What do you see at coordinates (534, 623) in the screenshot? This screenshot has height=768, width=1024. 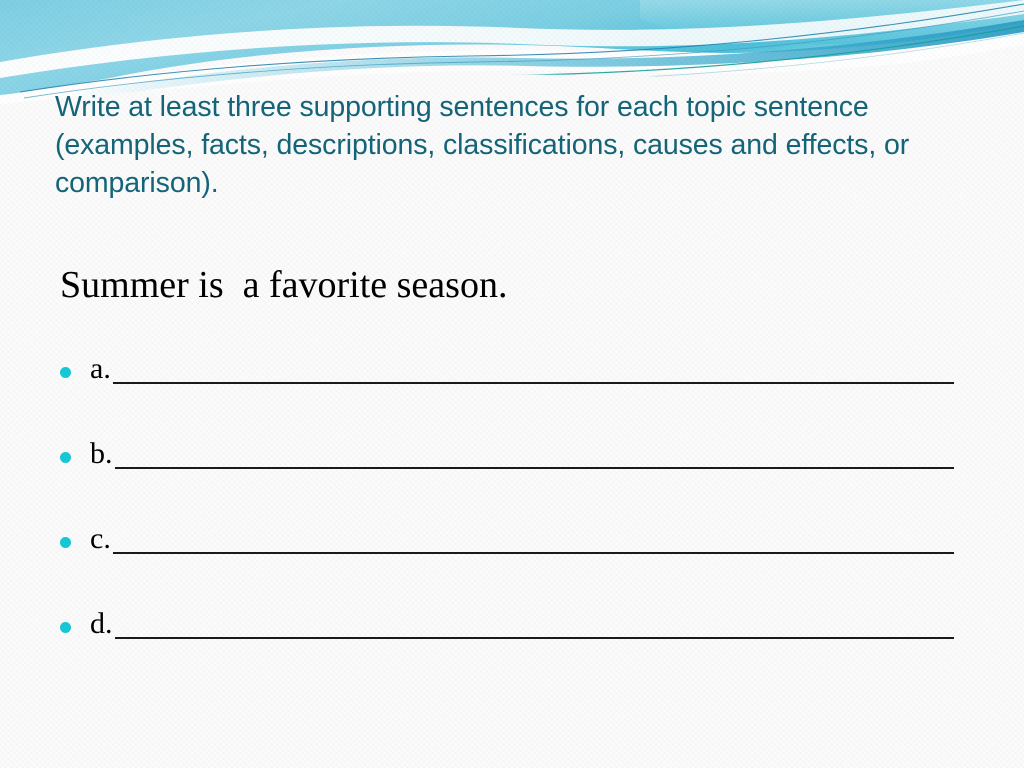 I see `answer-blank-line-d` at bounding box center [534, 623].